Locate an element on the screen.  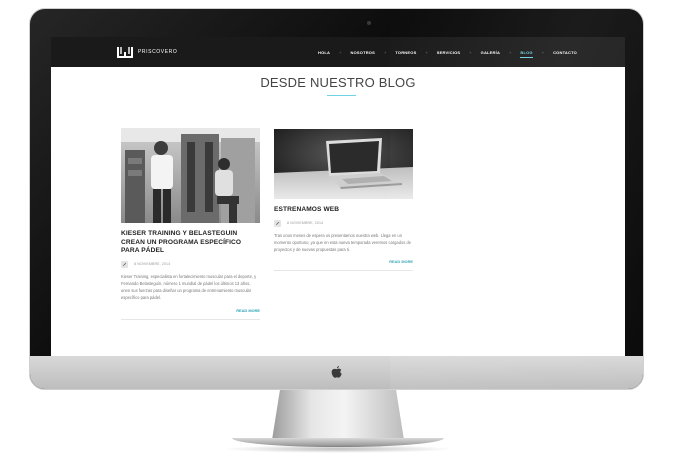
post-image-laptop is located at coordinates (343, 164).